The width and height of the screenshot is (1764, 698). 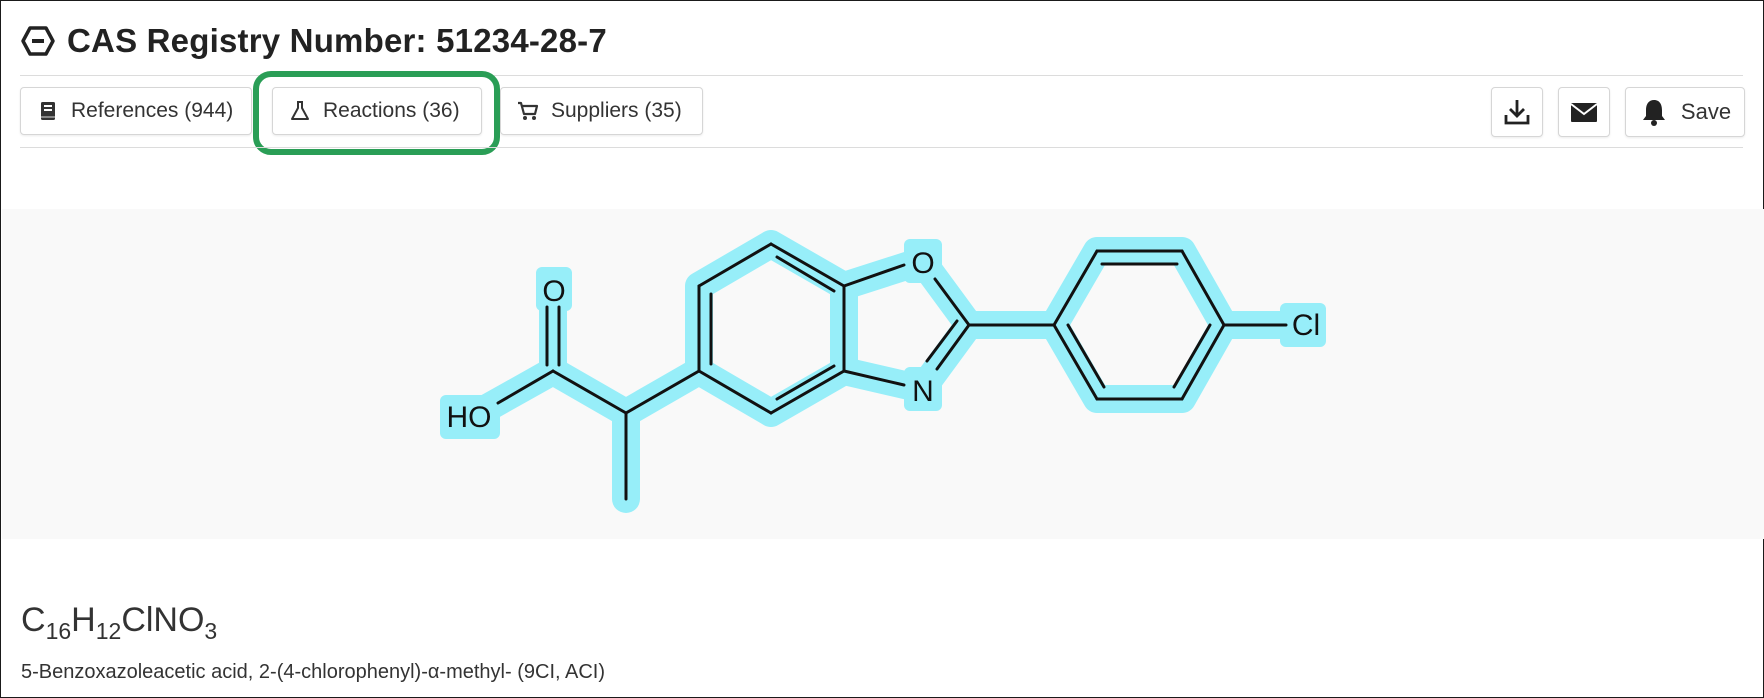 I want to click on formula-element: H, so click(x=83, y=620).